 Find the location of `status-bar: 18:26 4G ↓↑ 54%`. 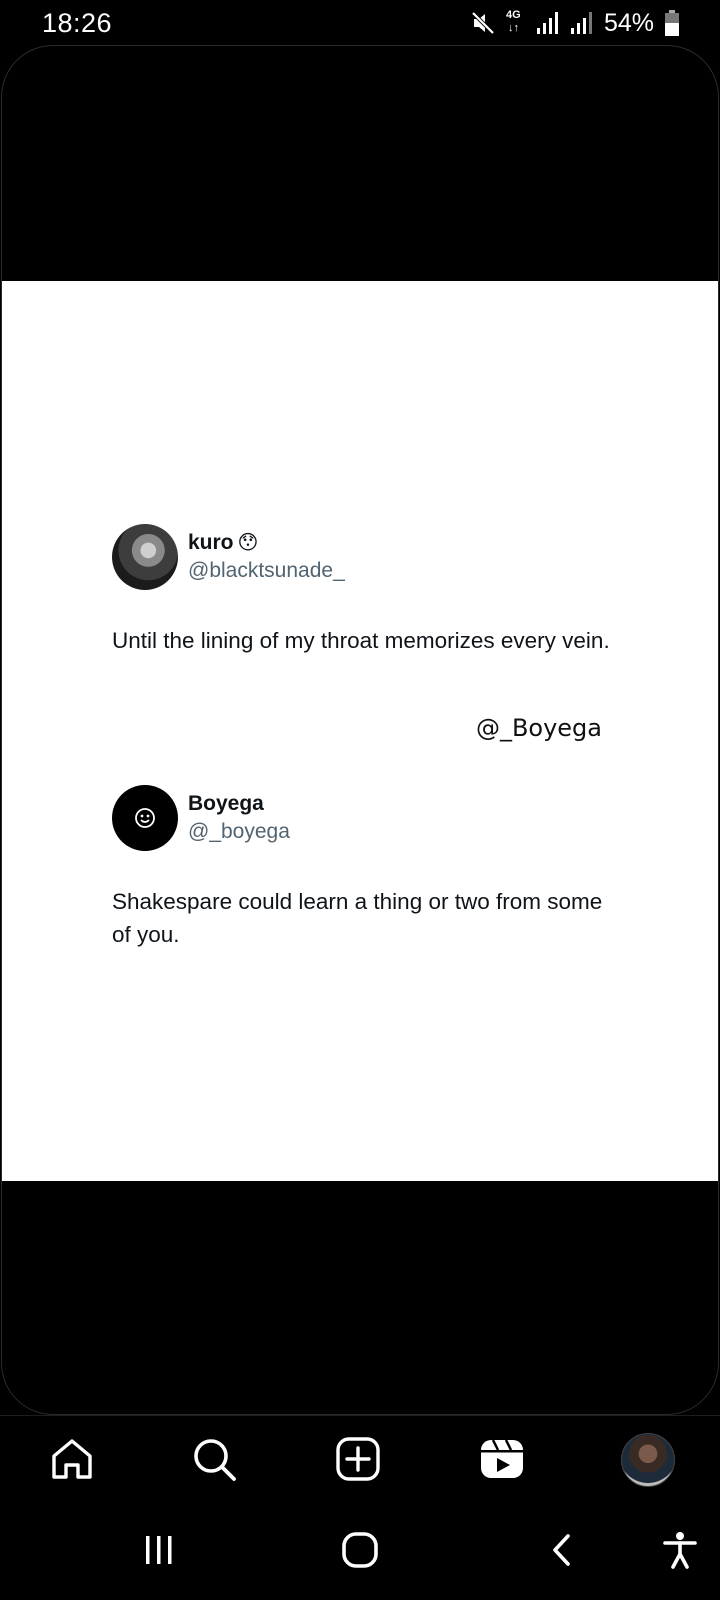

status-bar: 18:26 4G ↓↑ 54% is located at coordinates (360, 23).